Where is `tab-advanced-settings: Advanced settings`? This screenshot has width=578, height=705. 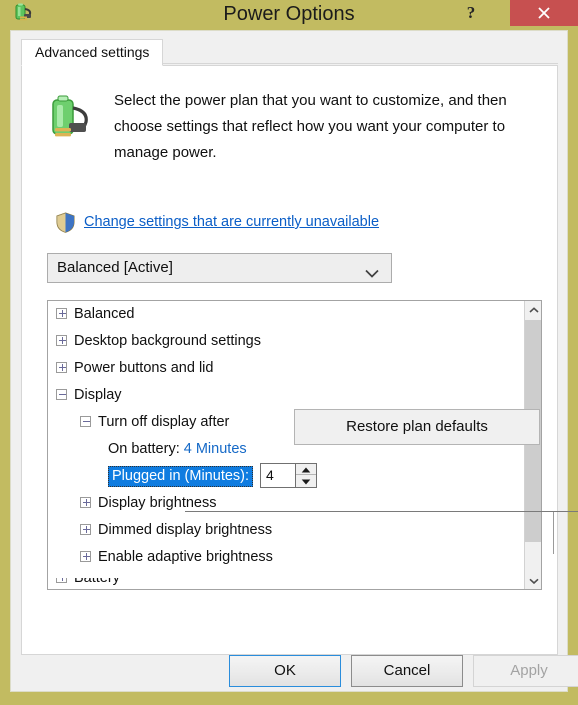
tab-advanced-settings: Advanced settings is located at coordinates (92, 52).